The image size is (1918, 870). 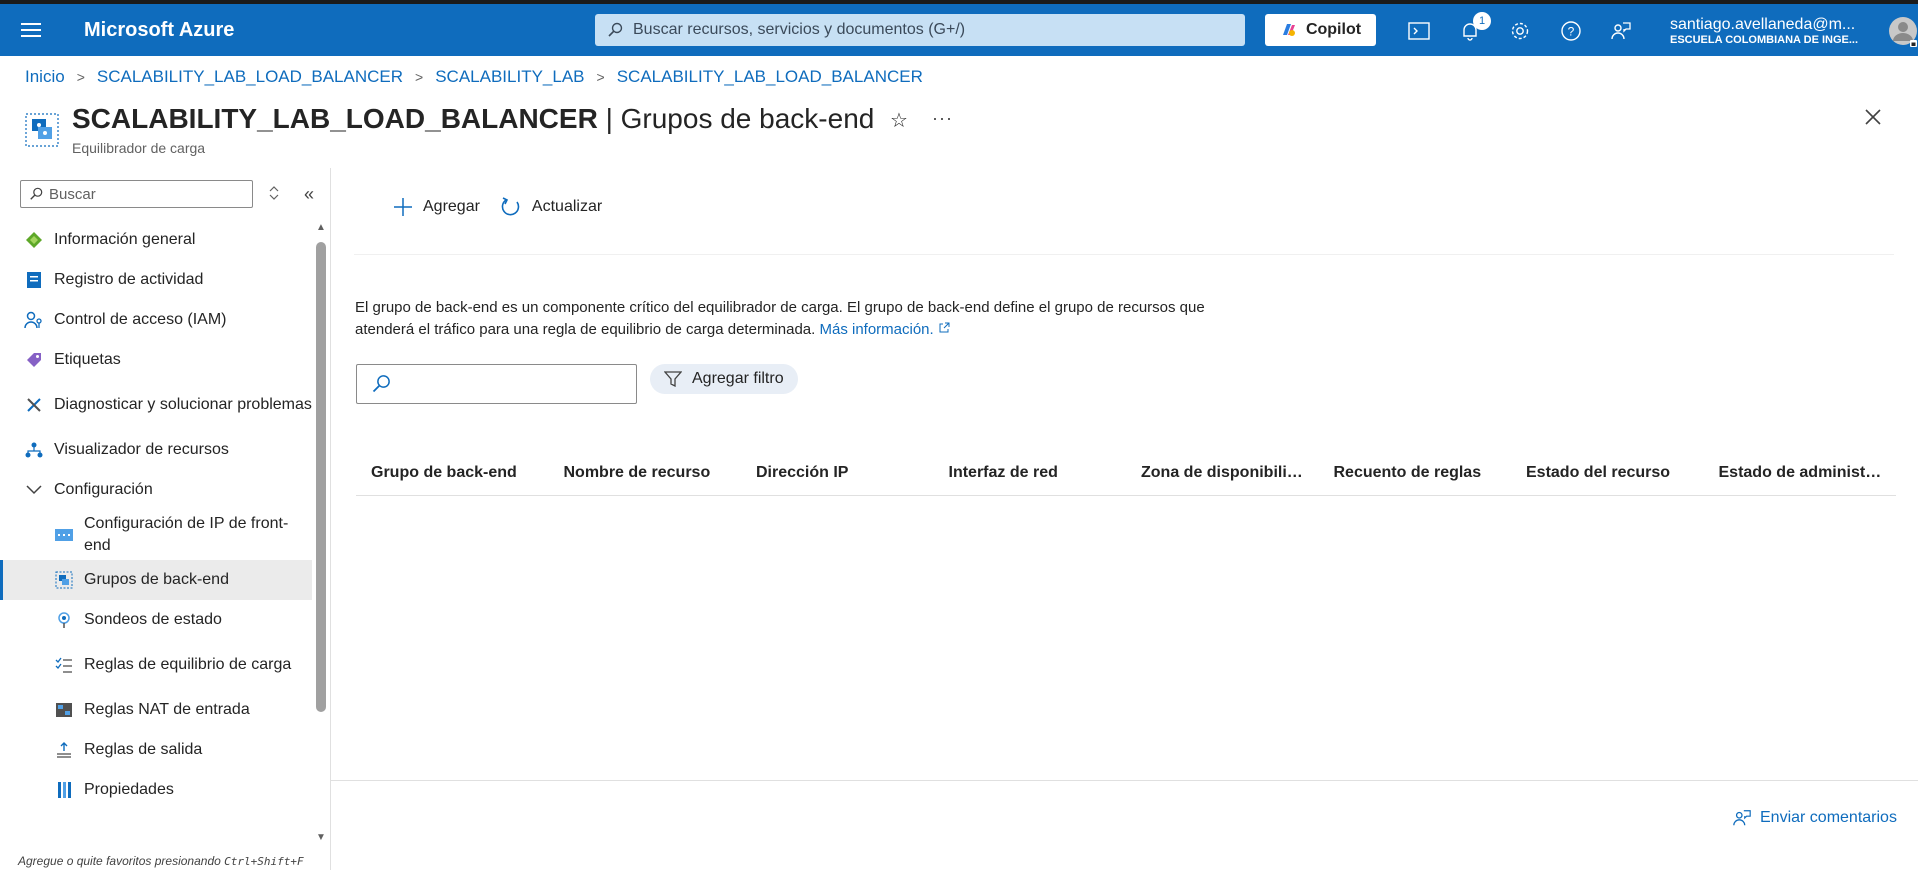 What do you see at coordinates (1621, 31) in the screenshot?
I see `feedback-icon` at bounding box center [1621, 31].